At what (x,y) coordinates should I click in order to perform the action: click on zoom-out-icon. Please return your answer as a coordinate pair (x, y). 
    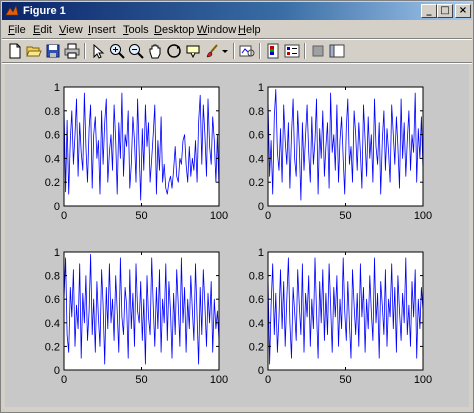
    Looking at the image, I should click on (136, 51).